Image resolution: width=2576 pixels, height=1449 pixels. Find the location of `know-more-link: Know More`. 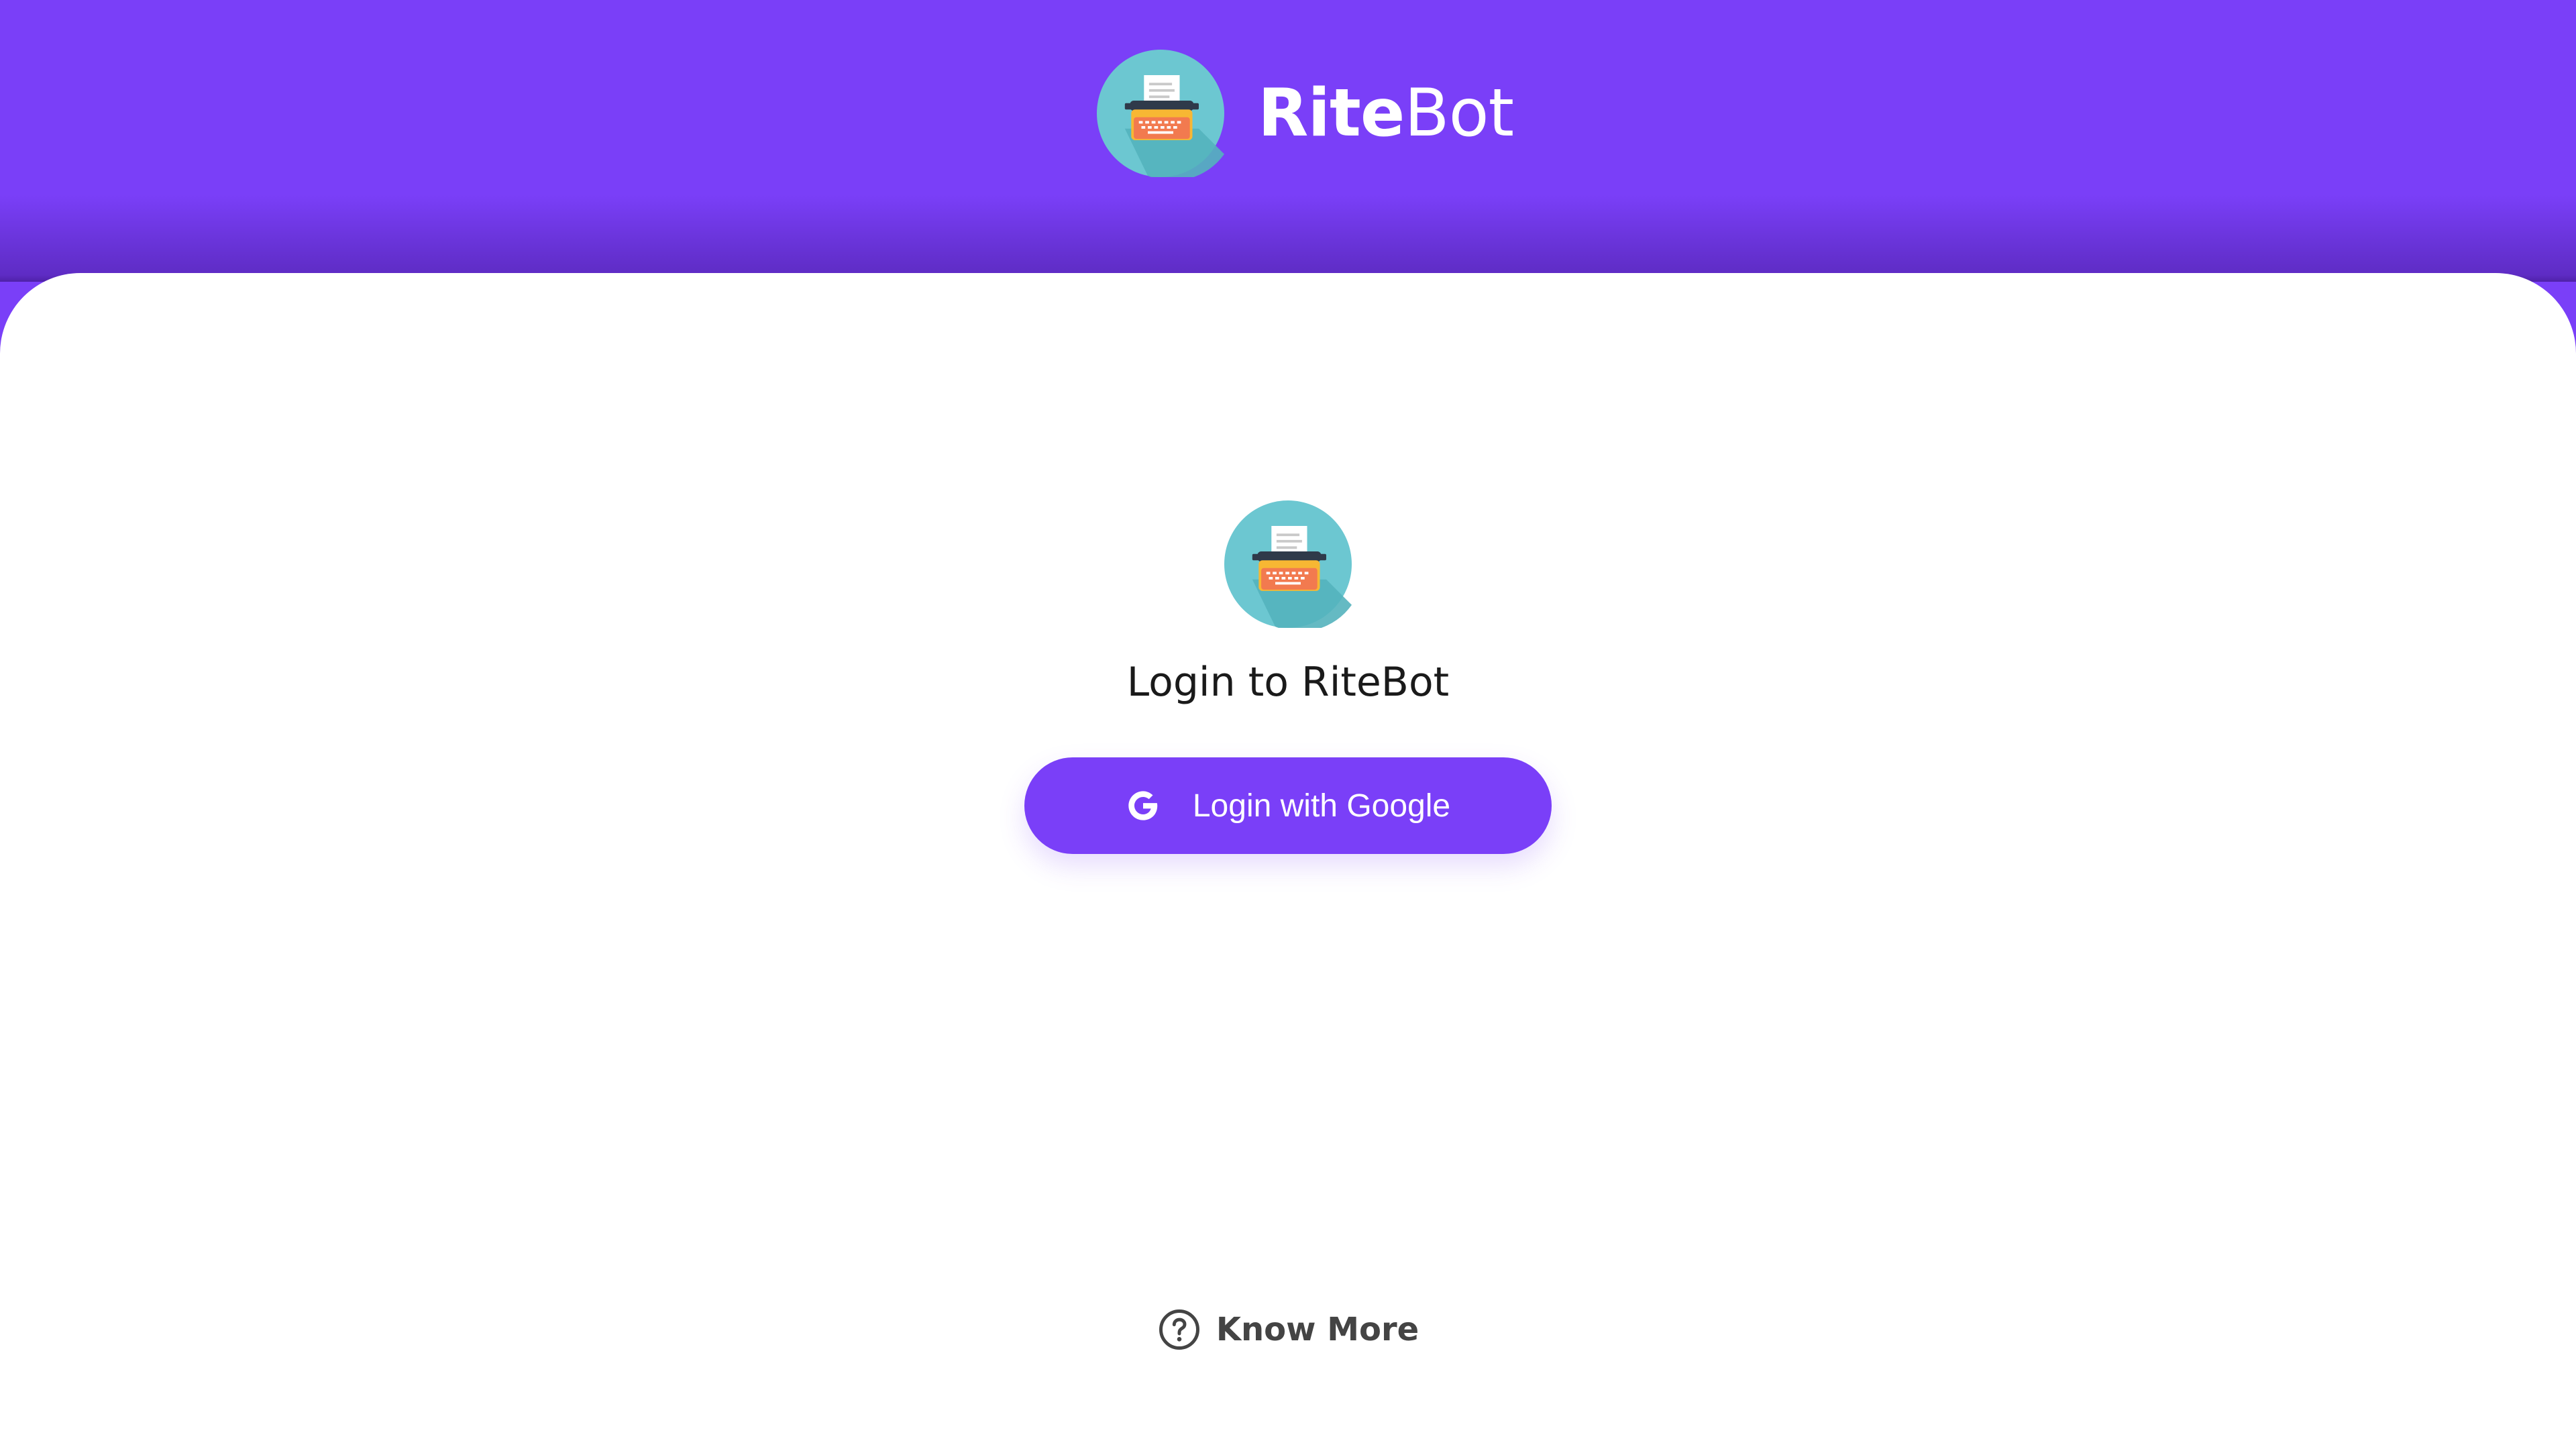

know-more-link: Know More is located at coordinates (1288, 1329).